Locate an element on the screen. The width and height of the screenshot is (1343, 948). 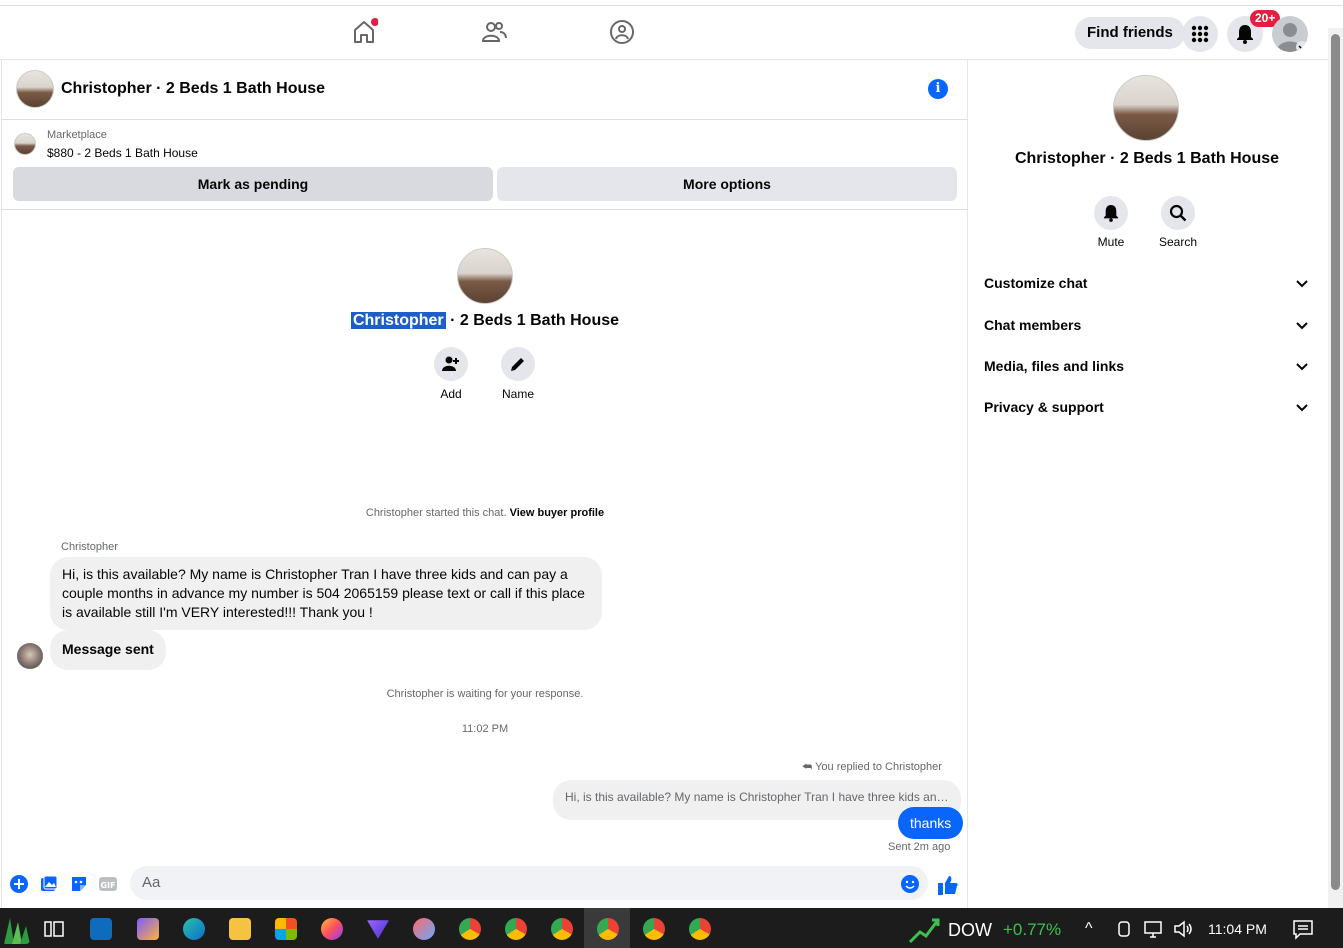
selected-name-text: Christopher is located at coordinates (398, 320).